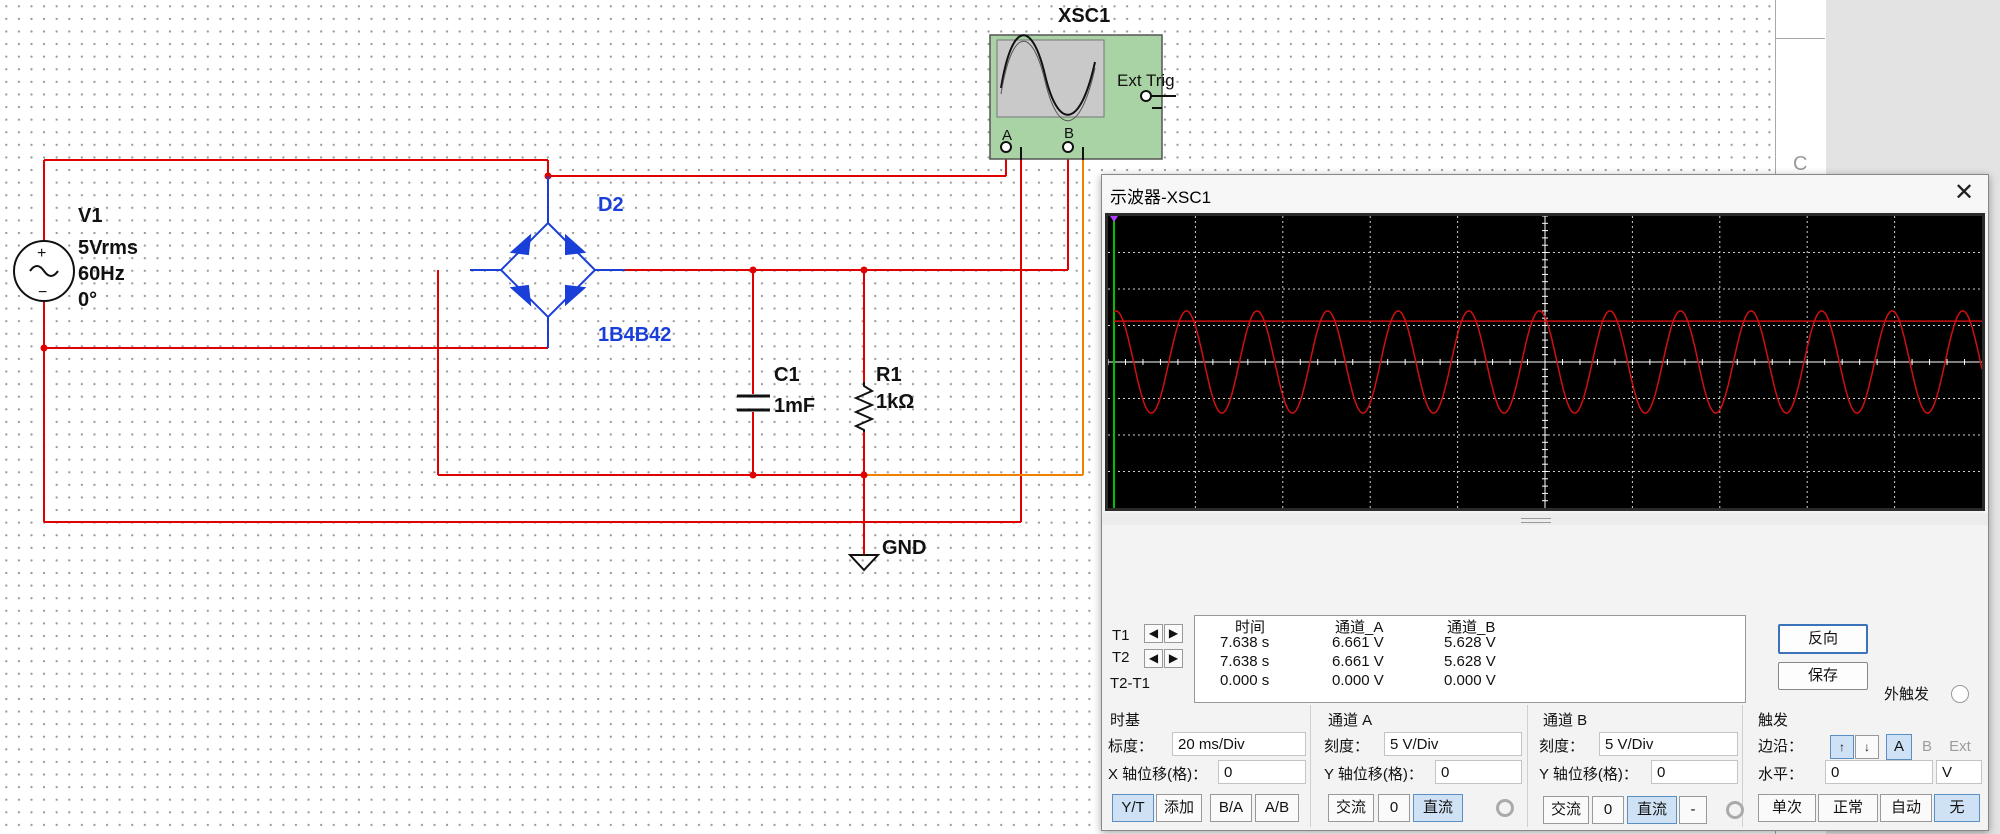 The height and width of the screenshot is (834, 2000). Describe the element at coordinates (1960, 694) in the screenshot. I see `ext-trigger-radio` at that location.